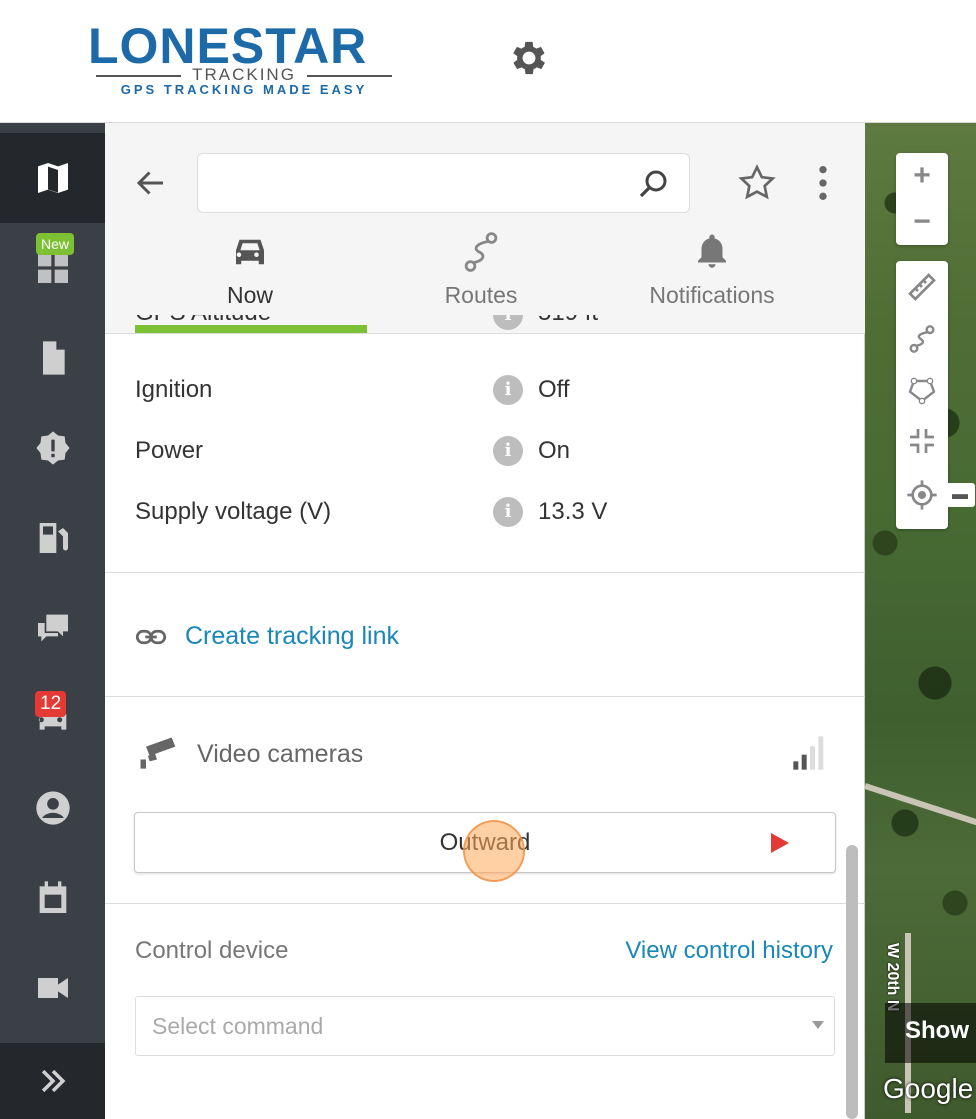 This screenshot has width=976, height=1119. I want to click on nav-users, so click(52, 808).